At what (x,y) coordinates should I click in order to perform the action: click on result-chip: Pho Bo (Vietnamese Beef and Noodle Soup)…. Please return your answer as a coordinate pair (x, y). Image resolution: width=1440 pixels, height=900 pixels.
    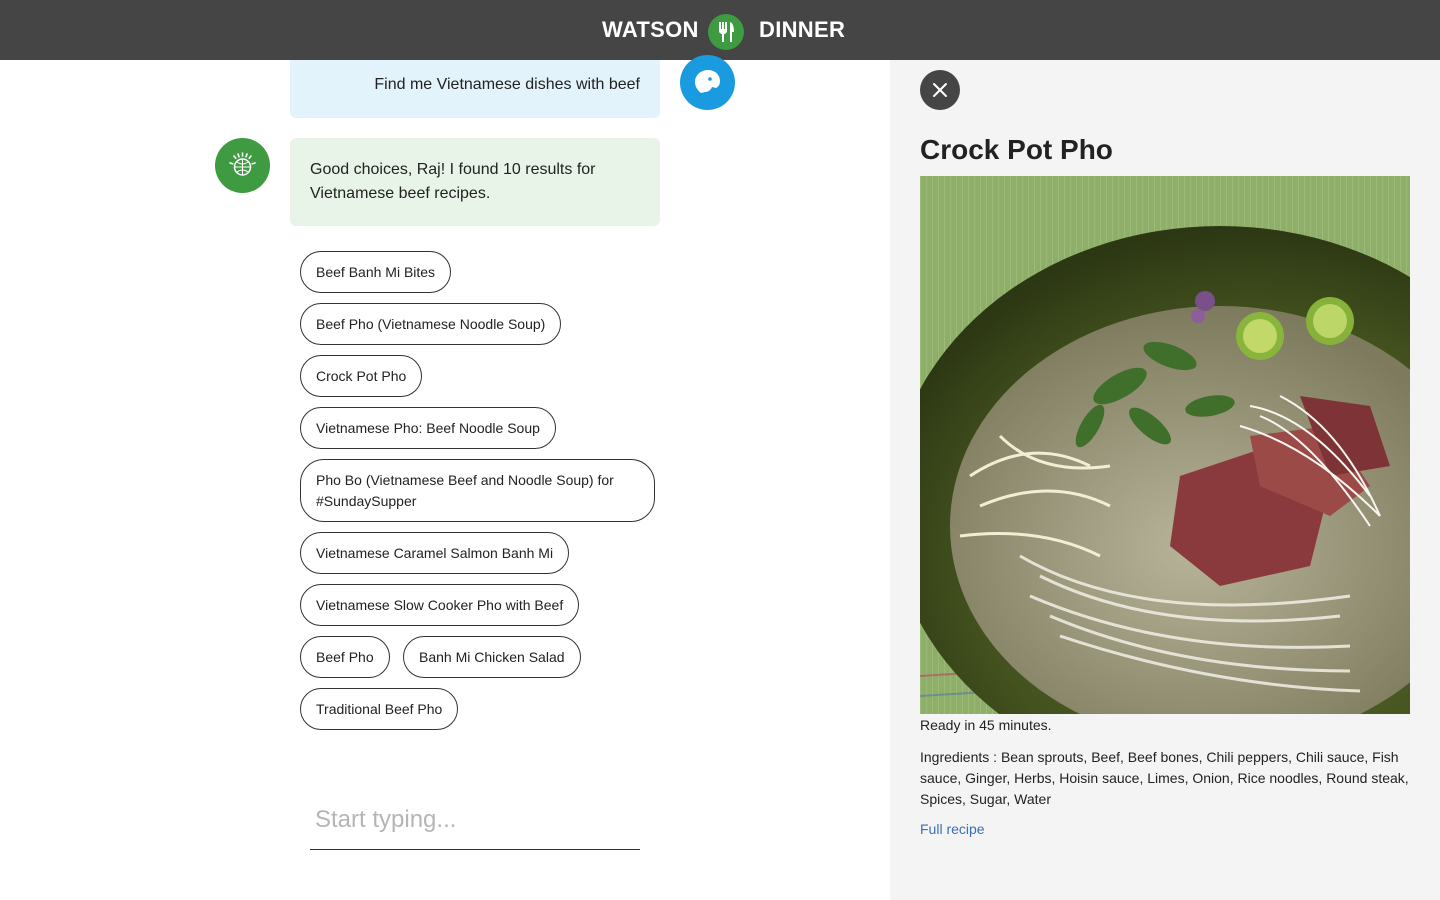
    Looking at the image, I should click on (477, 490).